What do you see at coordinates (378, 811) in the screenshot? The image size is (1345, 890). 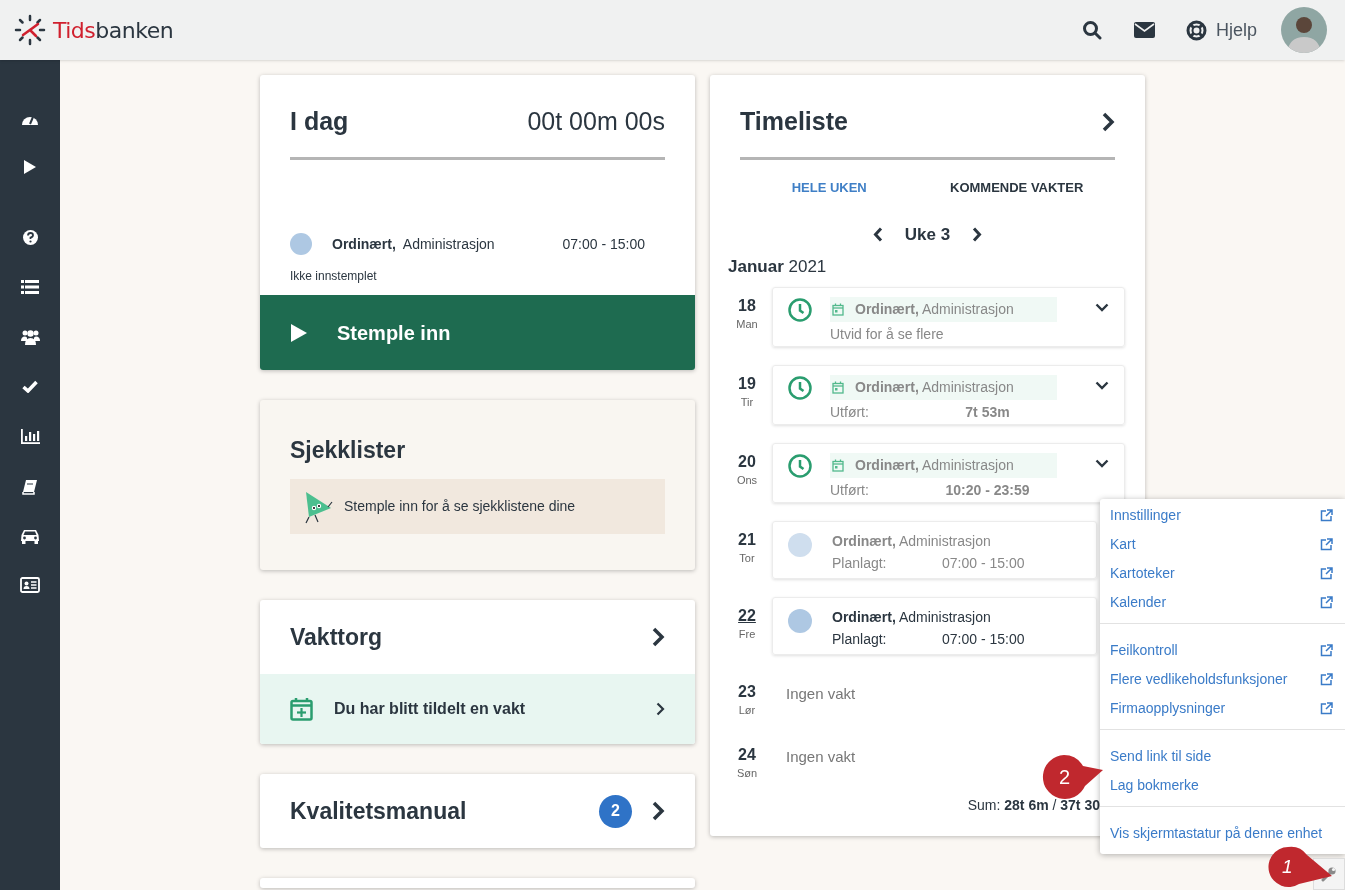 I see `card-title: Kvalitetsmanual` at bounding box center [378, 811].